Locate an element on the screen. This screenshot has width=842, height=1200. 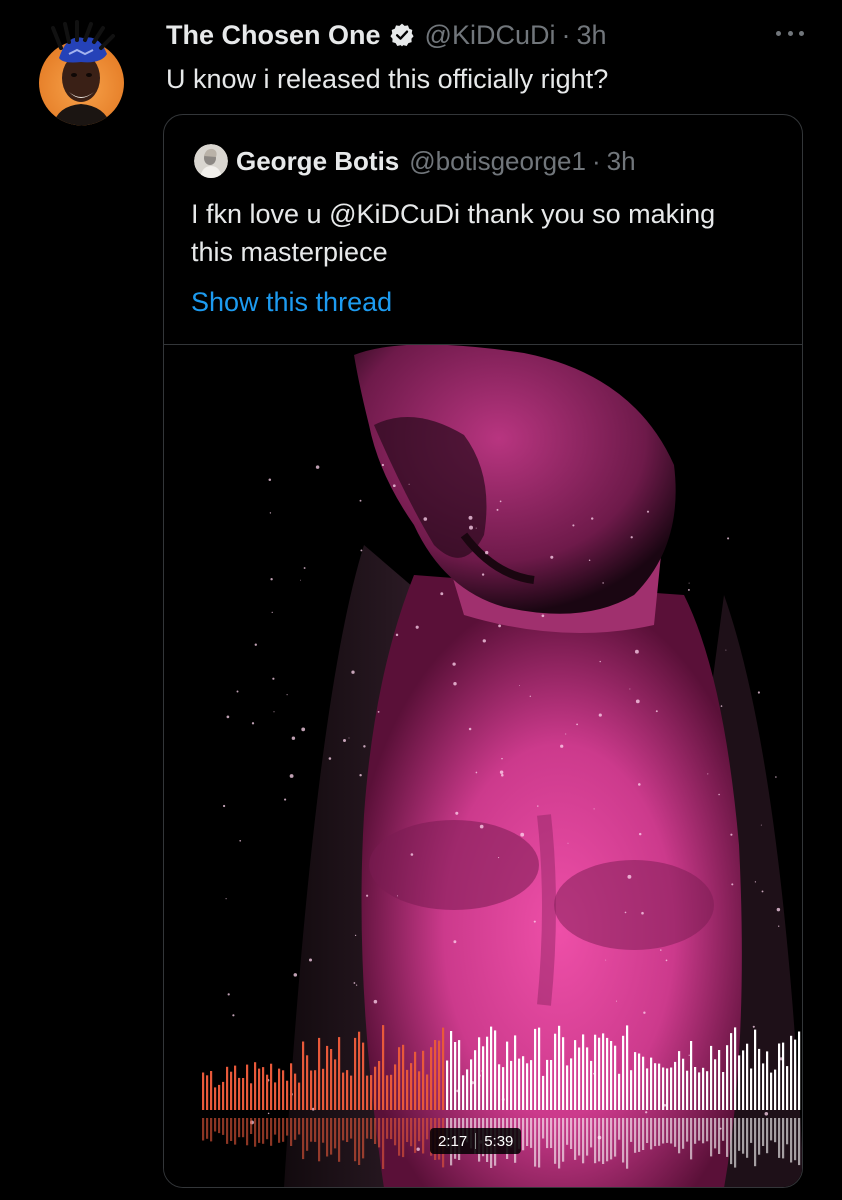
author-handle: @KiDCuDi is located at coordinates (490, 35).